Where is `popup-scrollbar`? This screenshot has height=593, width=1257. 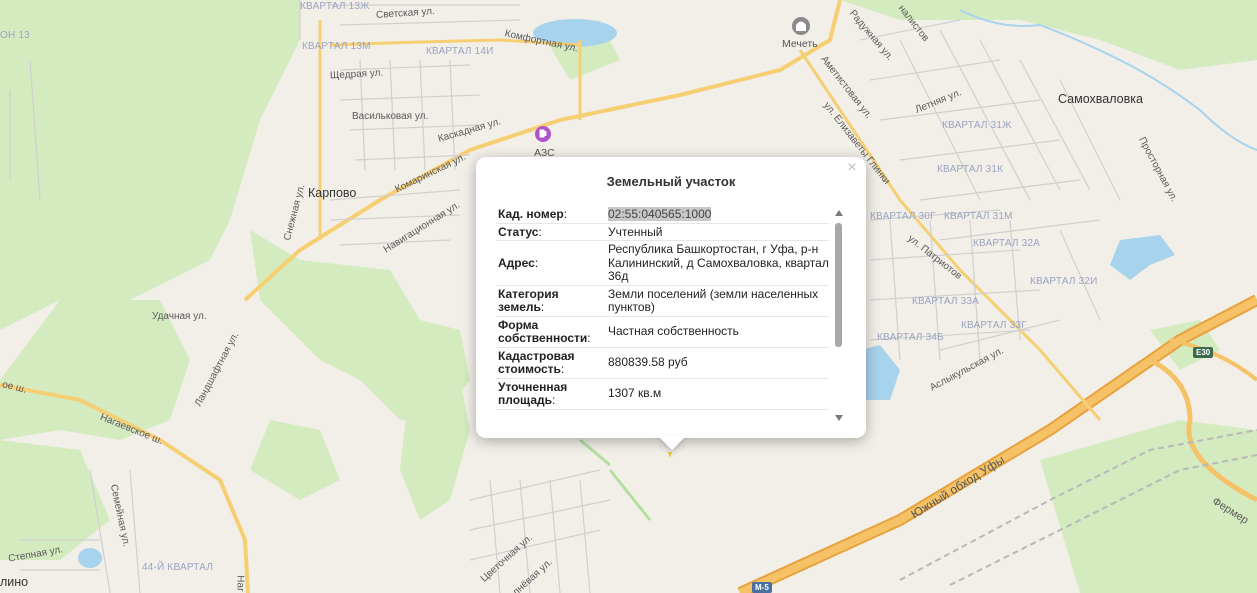
popup-scrollbar is located at coordinates (839, 315).